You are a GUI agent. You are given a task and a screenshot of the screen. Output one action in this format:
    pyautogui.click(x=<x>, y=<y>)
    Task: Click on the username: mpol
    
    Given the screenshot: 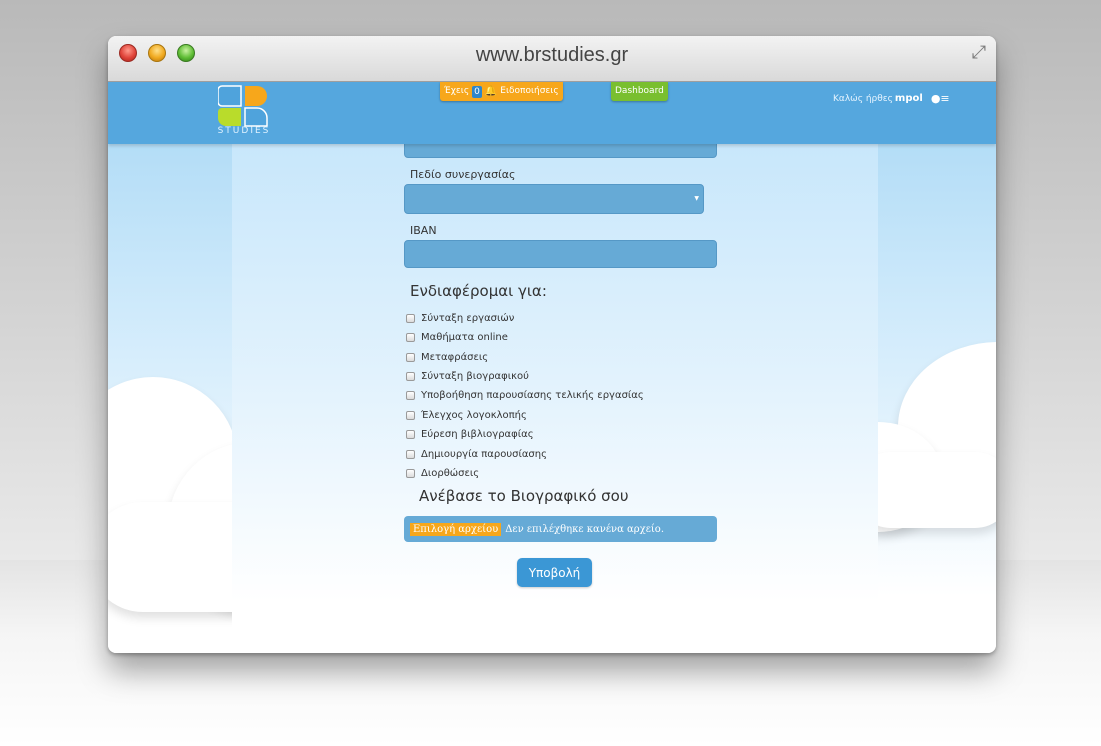 What is the action you would take?
    pyautogui.click(x=908, y=98)
    